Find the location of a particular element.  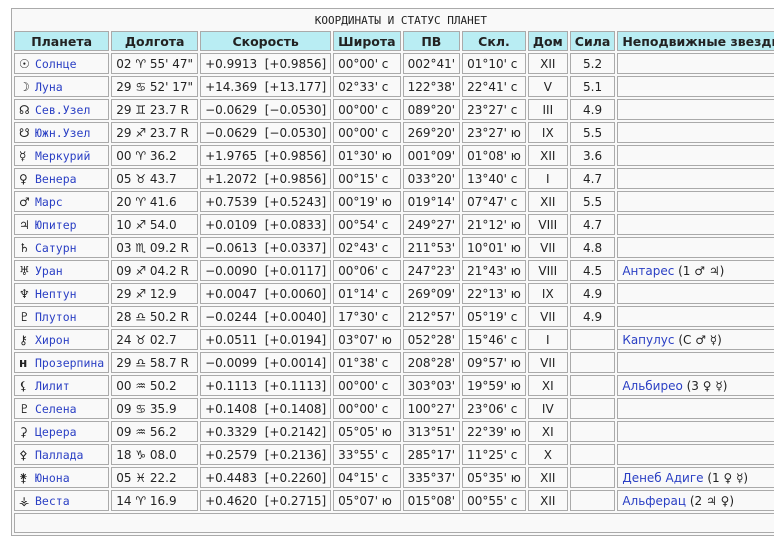

pv-cell: 052°28' is located at coordinates (431, 339).